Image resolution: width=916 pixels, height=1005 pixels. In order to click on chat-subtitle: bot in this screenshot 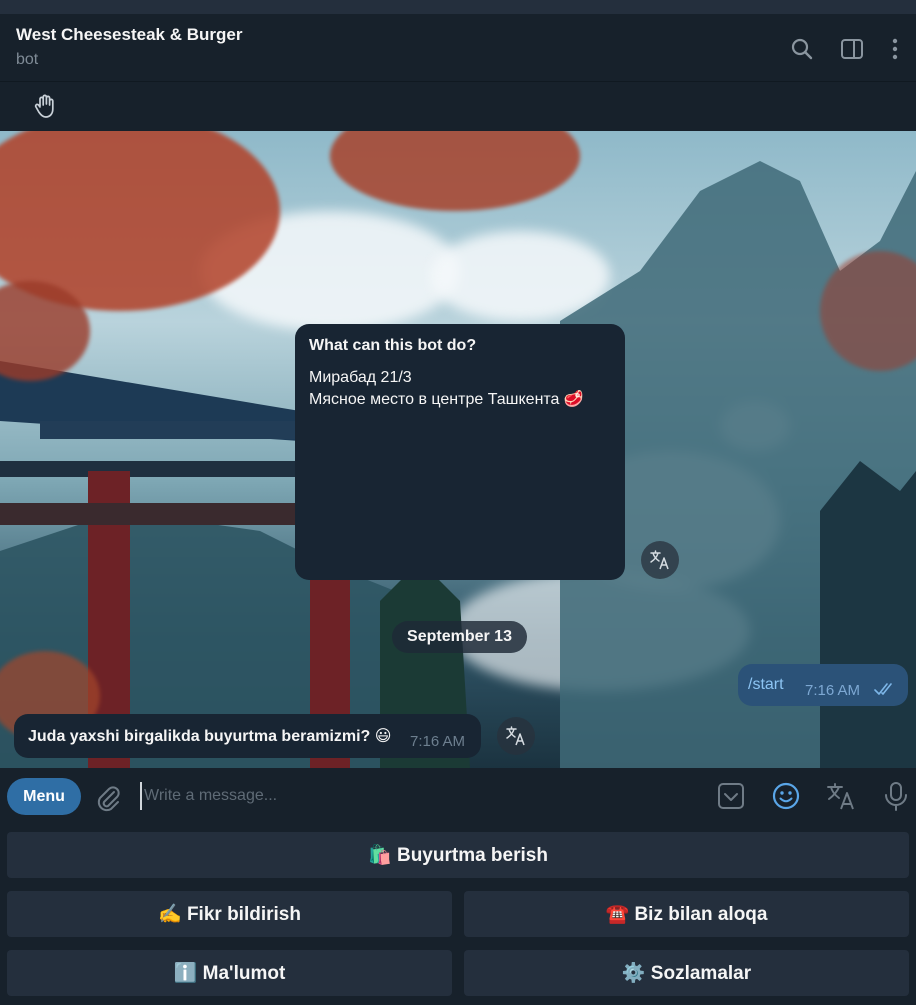, I will do `click(27, 59)`.